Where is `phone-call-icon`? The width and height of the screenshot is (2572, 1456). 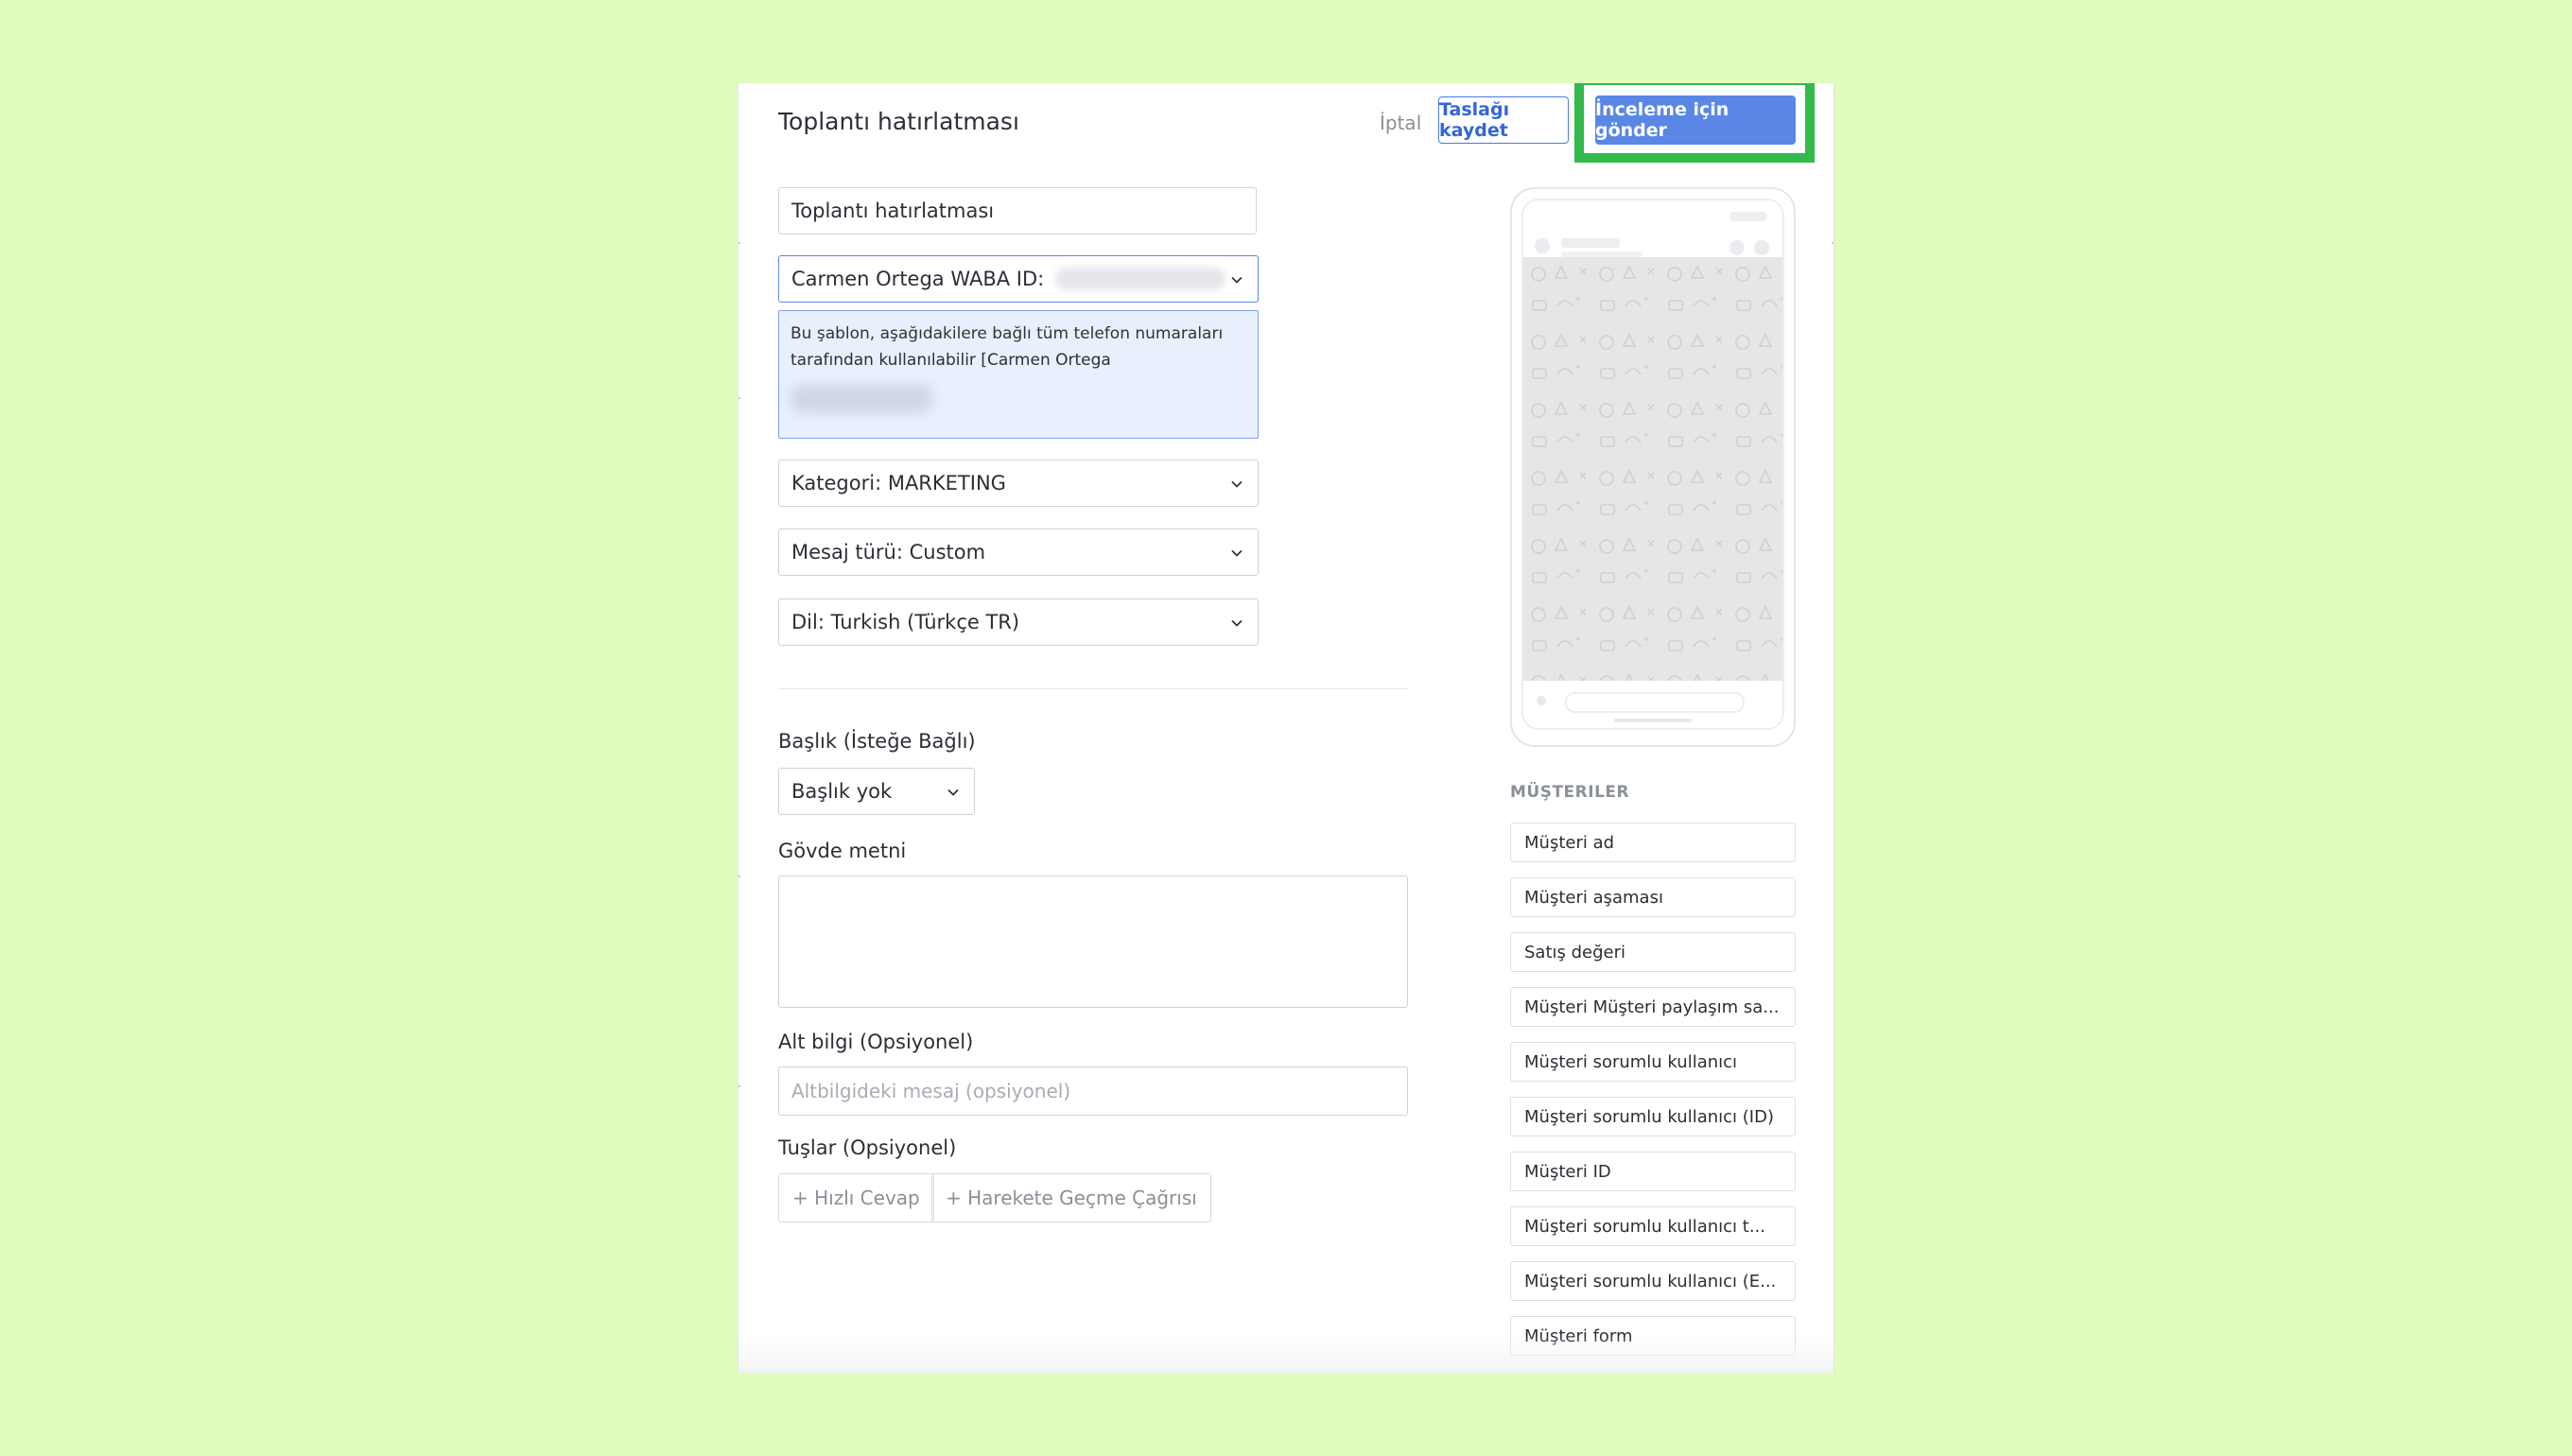
phone-call-icon is located at coordinates (1761, 247).